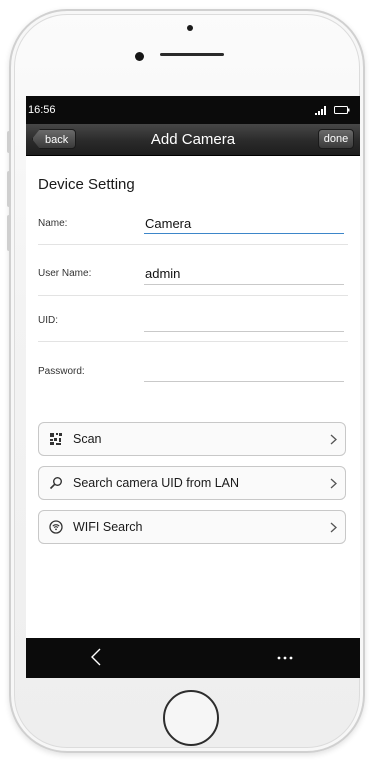 The image size is (376, 762). What do you see at coordinates (96, 657) in the screenshot?
I see `back-arrow-icon` at bounding box center [96, 657].